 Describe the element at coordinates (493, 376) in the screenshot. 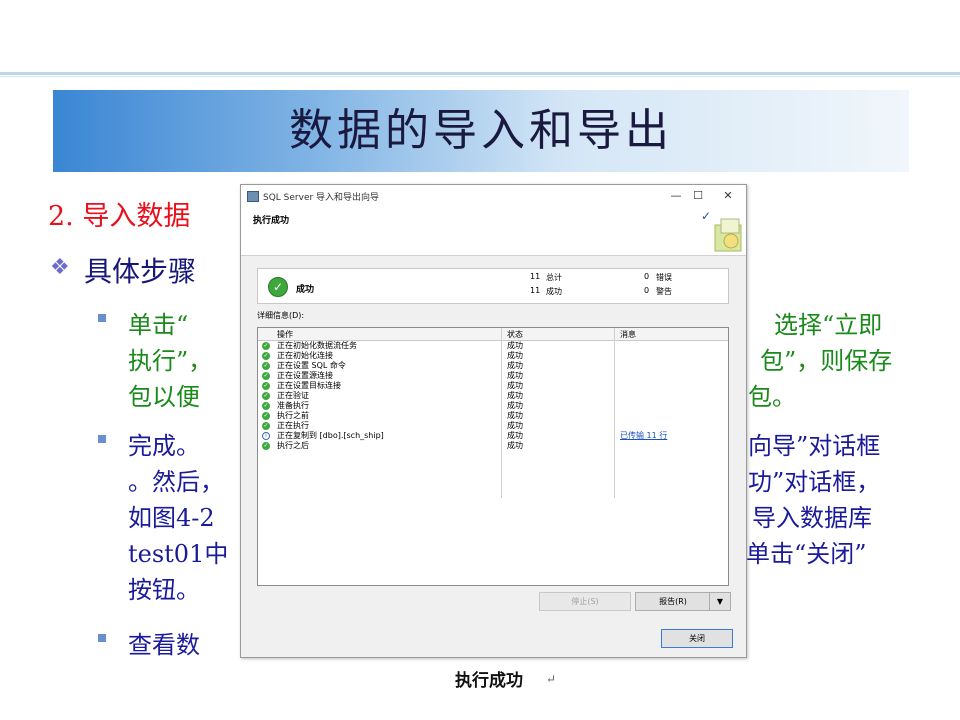

I see `table-row: ✓ 正在设置源连接 成功` at that location.